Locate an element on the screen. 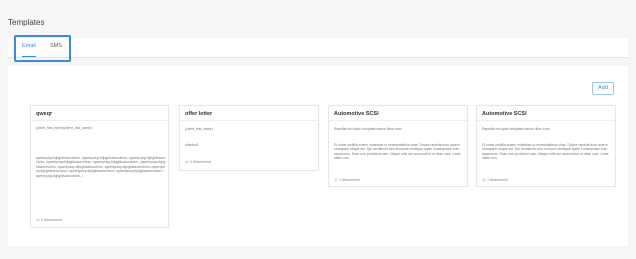  card-attachments: 1 Attachment is located at coordinates (347, 180).